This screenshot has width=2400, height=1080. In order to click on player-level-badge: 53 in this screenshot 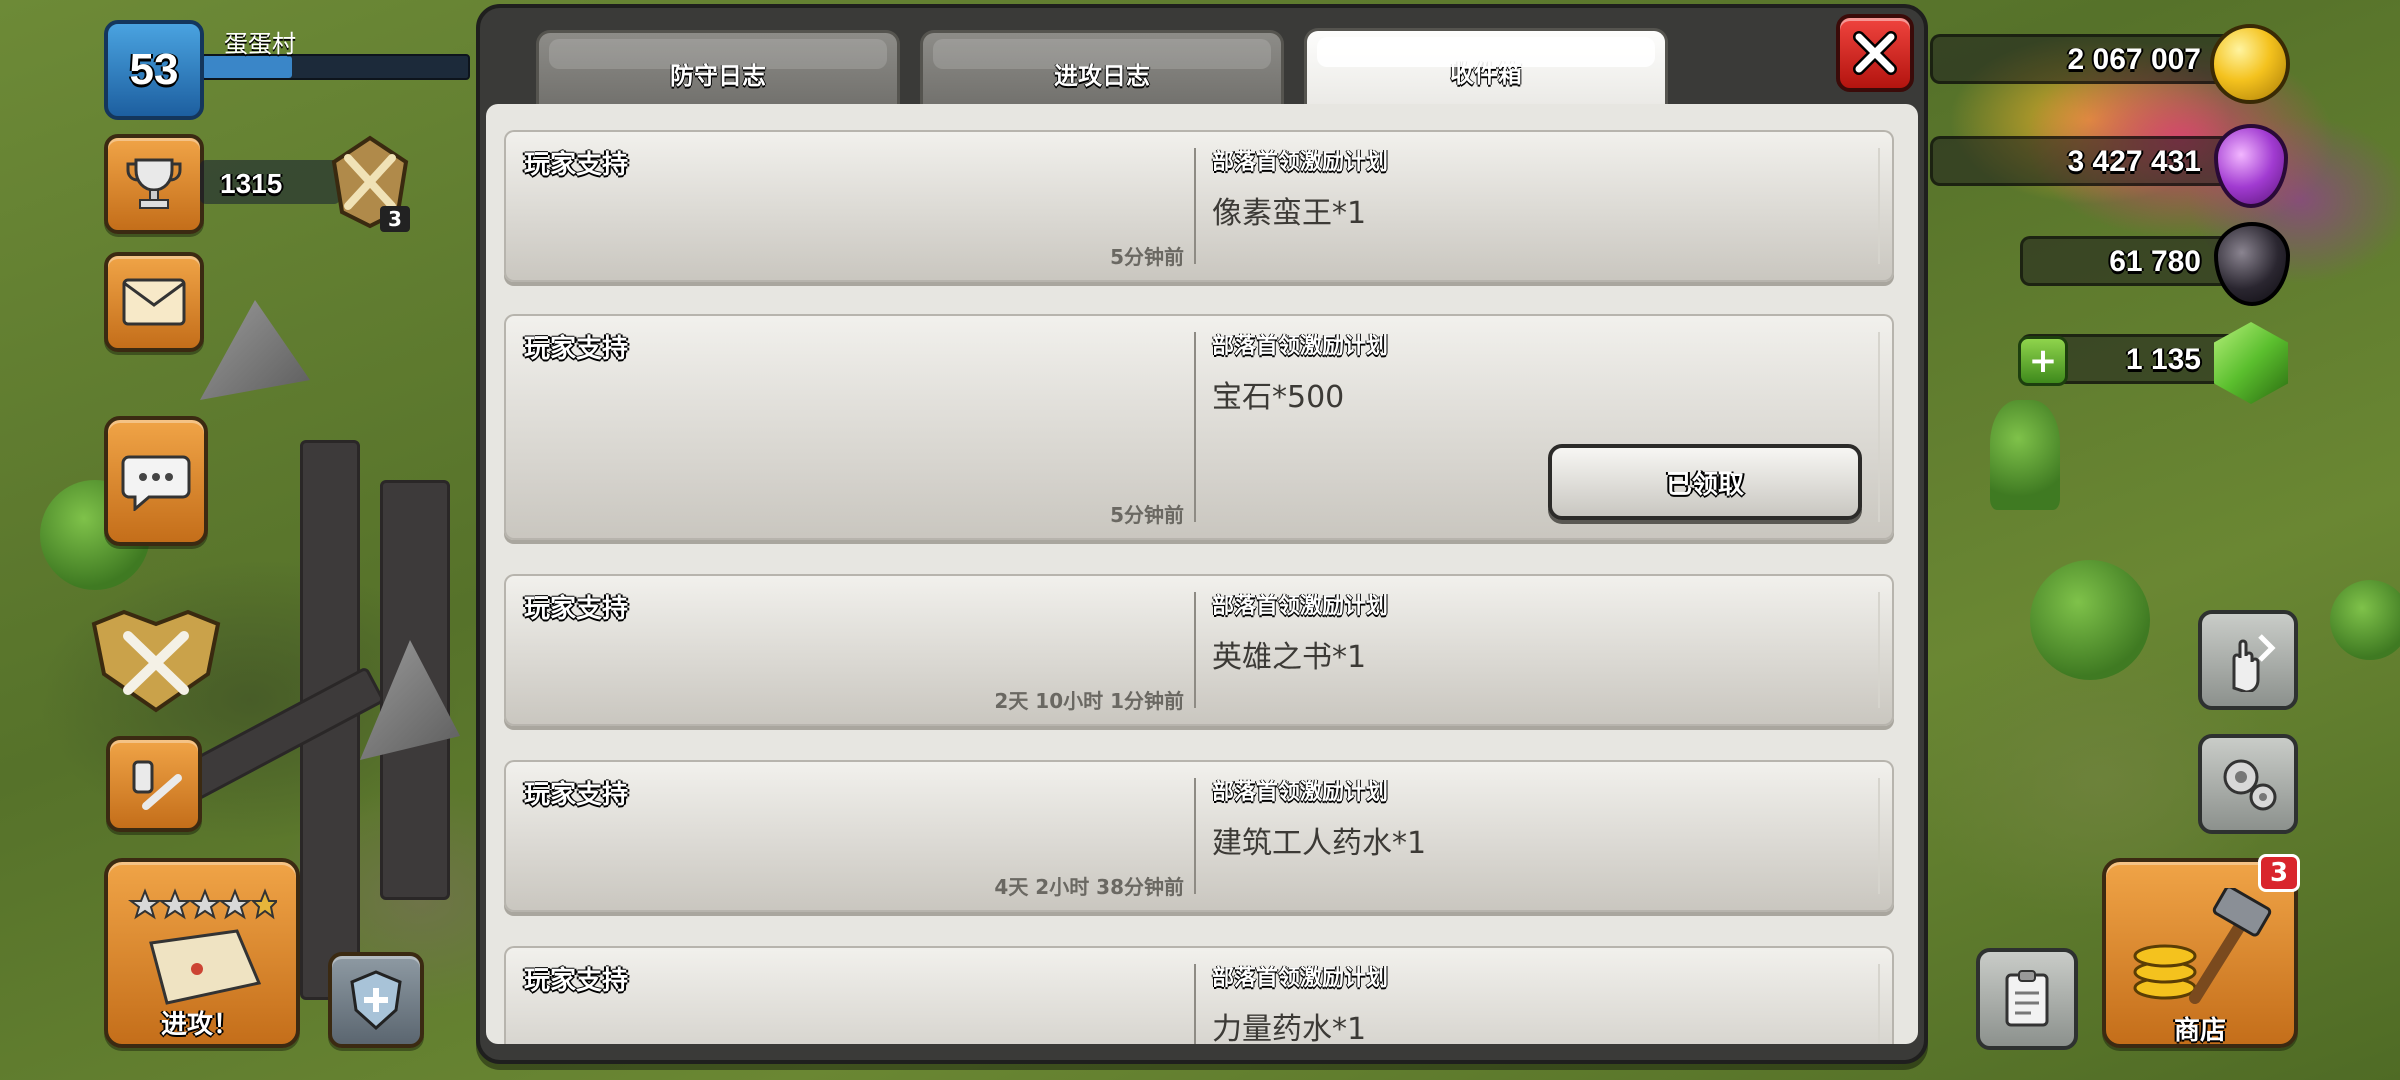, I will do `click(154, 70)`.